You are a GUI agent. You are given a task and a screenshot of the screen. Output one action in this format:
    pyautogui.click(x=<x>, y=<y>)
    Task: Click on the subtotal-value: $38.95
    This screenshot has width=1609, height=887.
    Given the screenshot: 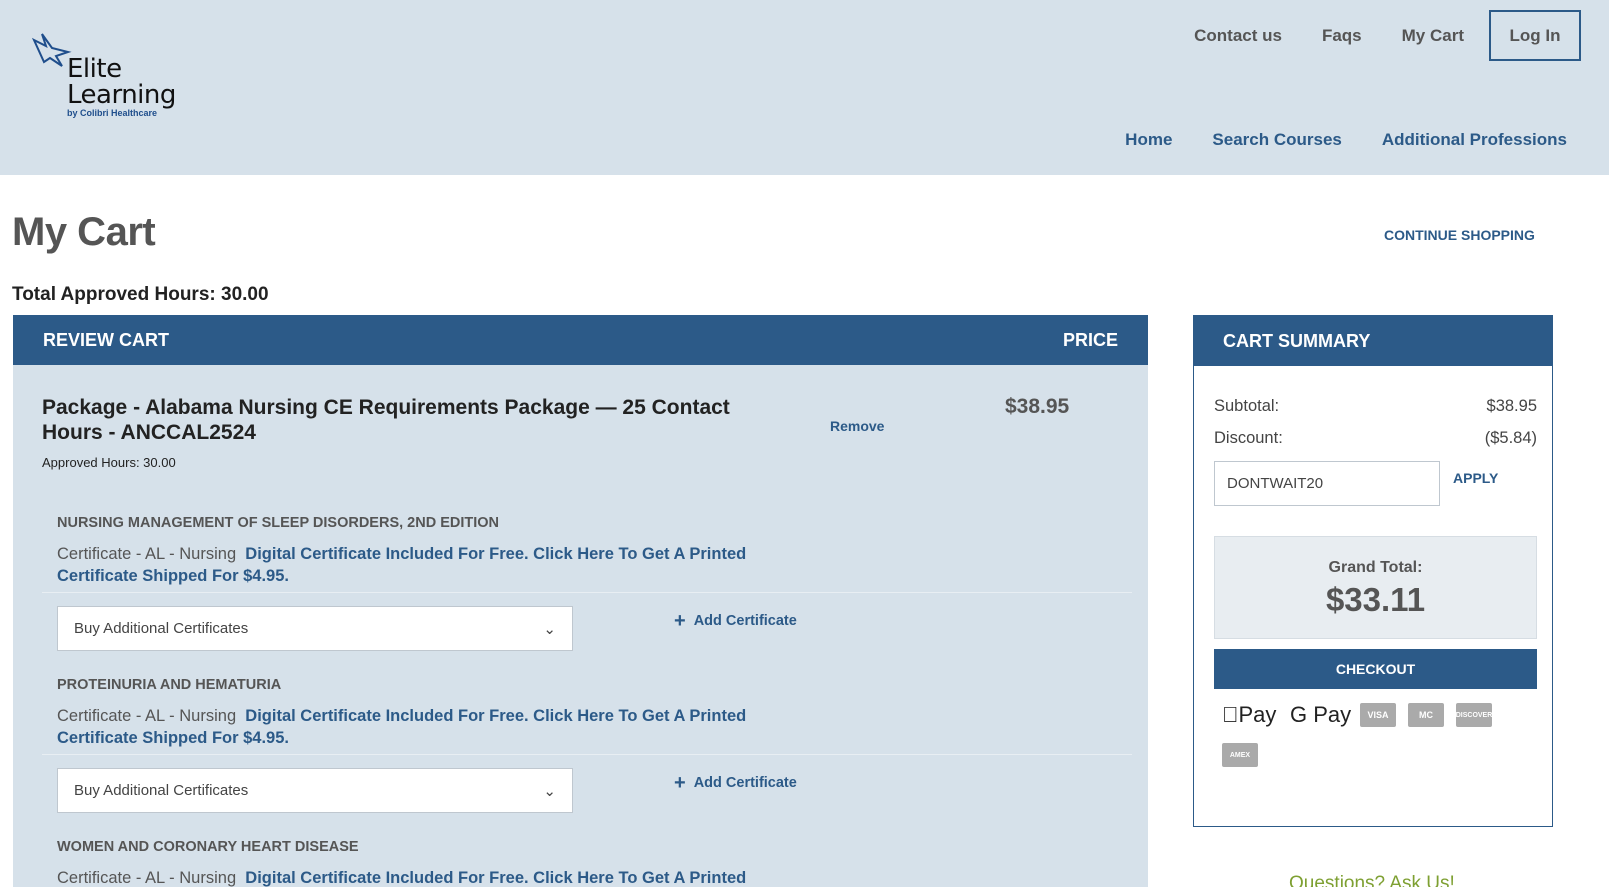 What is the action you would take?
    pyautogui.click(x=1511, y=406)
    